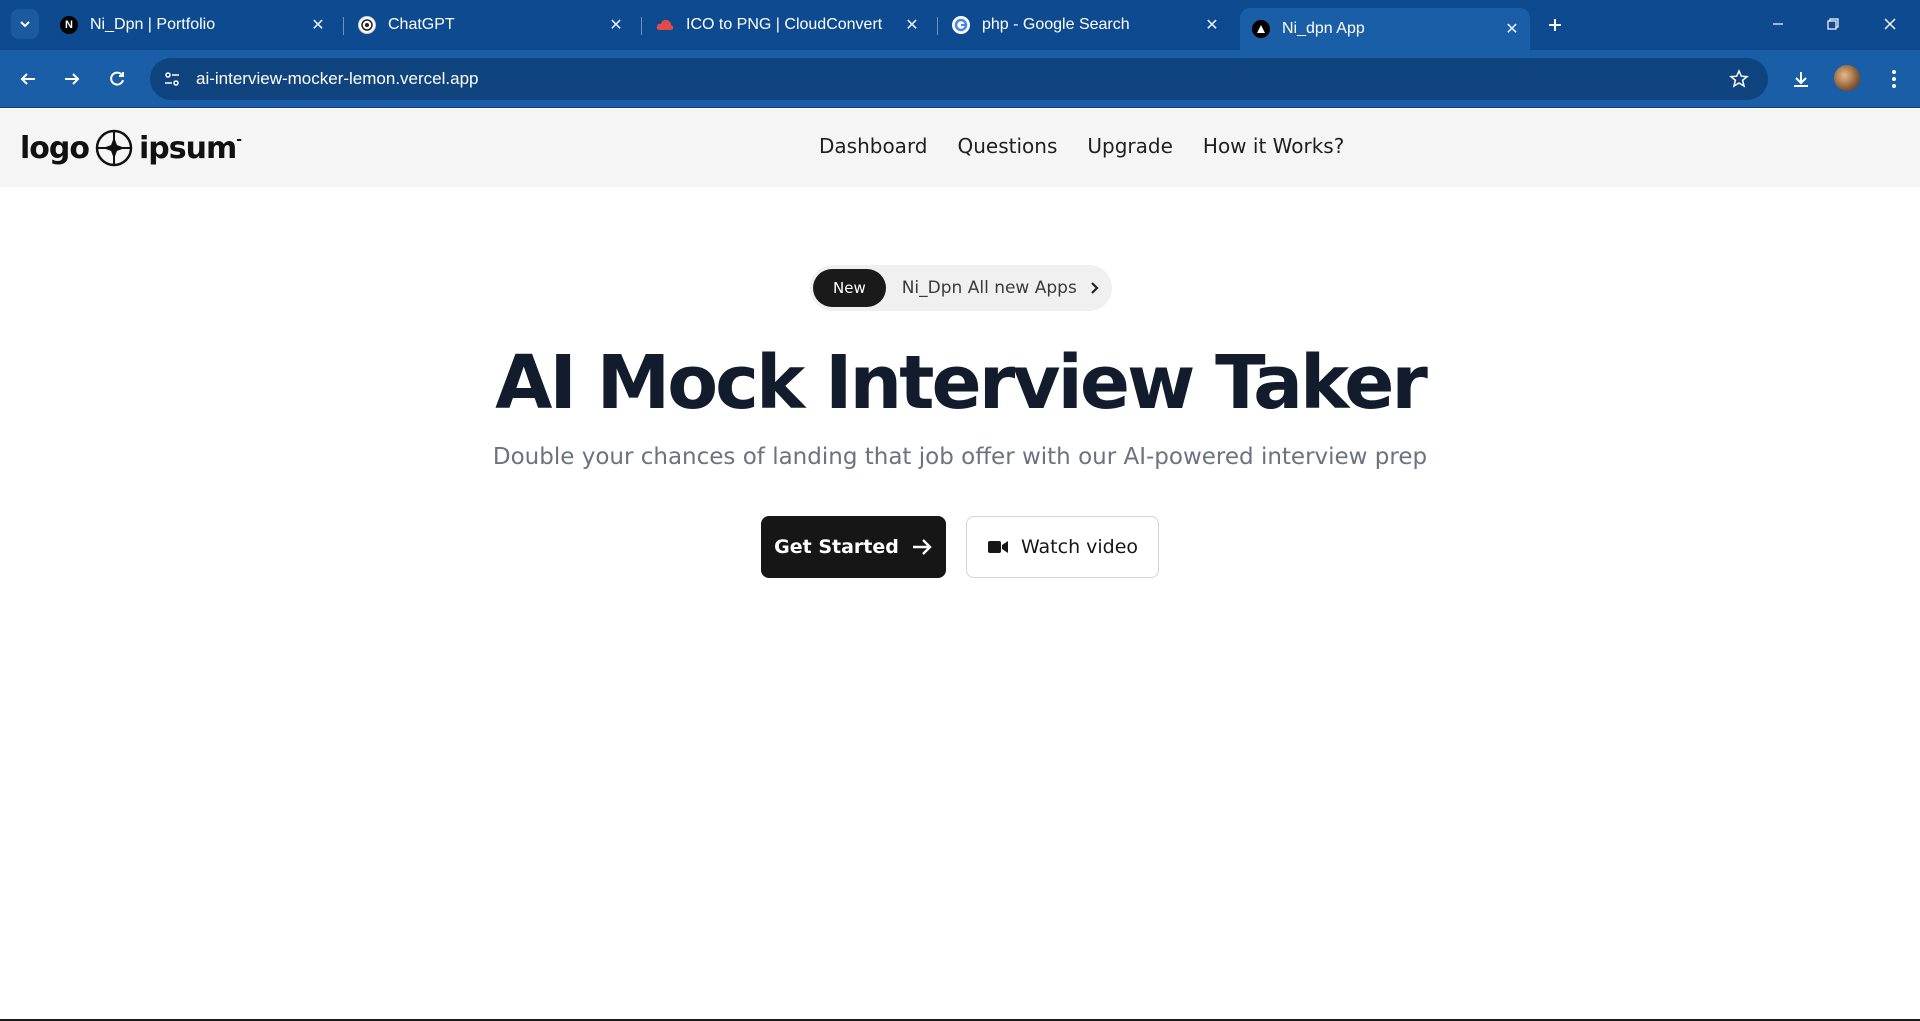 This screenshot has height=1021, width=1920. I want to click on portfolio-favicon-icon: N, so click(69, 25).